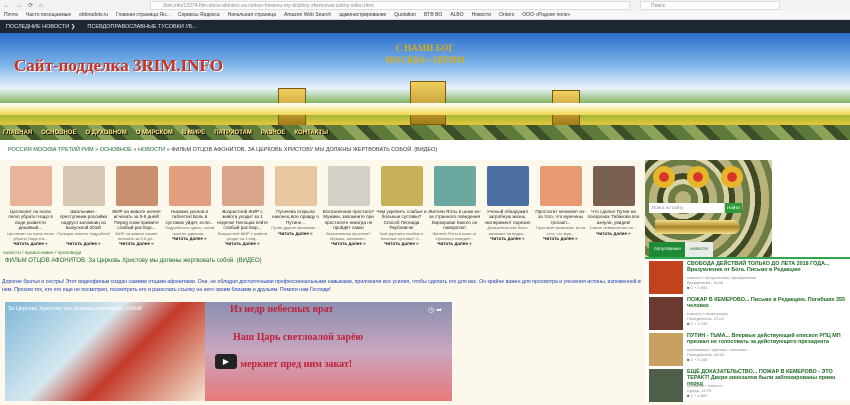  Describe the element at coordinates (233, 133) in the screenshot. I see `menu-patriots: ПАТРИОТАМ` at that location.